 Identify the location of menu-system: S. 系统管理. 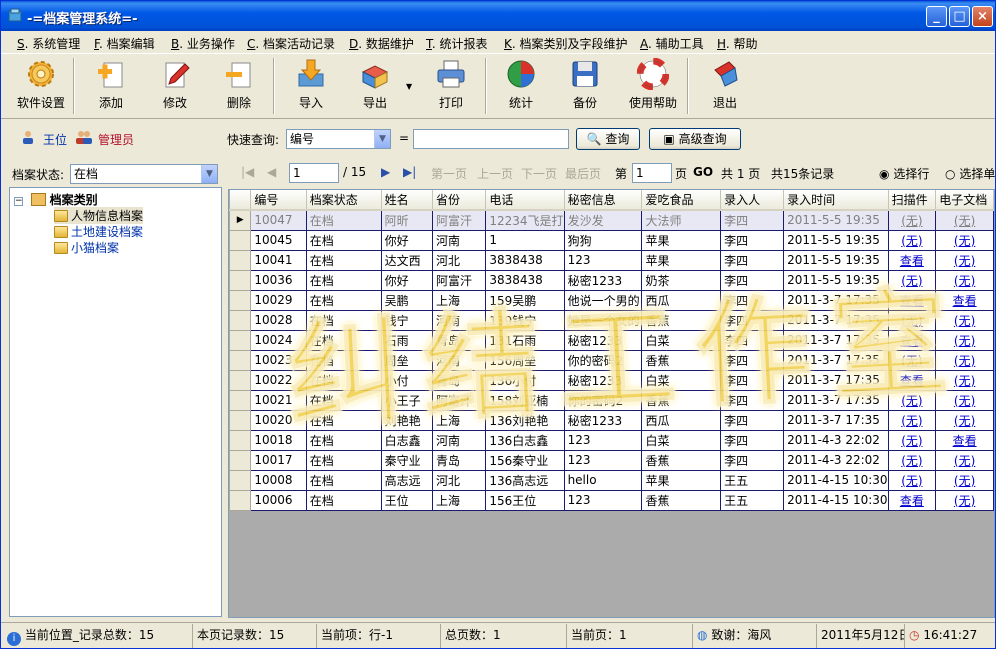
(48, 43).